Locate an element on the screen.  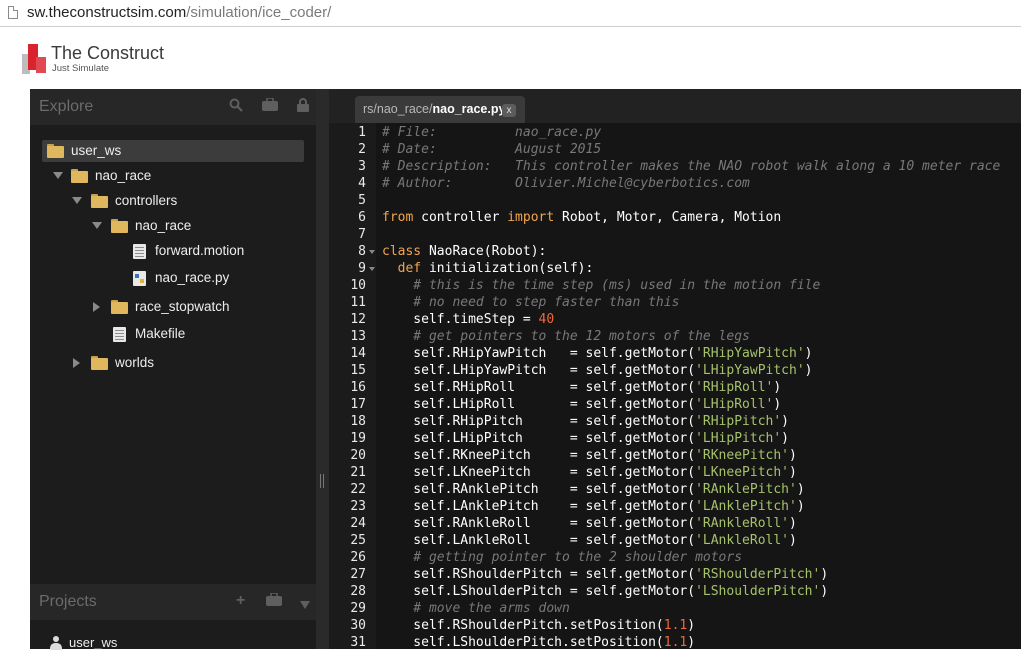
line-number: 1 is located at coordinates (362, 132).